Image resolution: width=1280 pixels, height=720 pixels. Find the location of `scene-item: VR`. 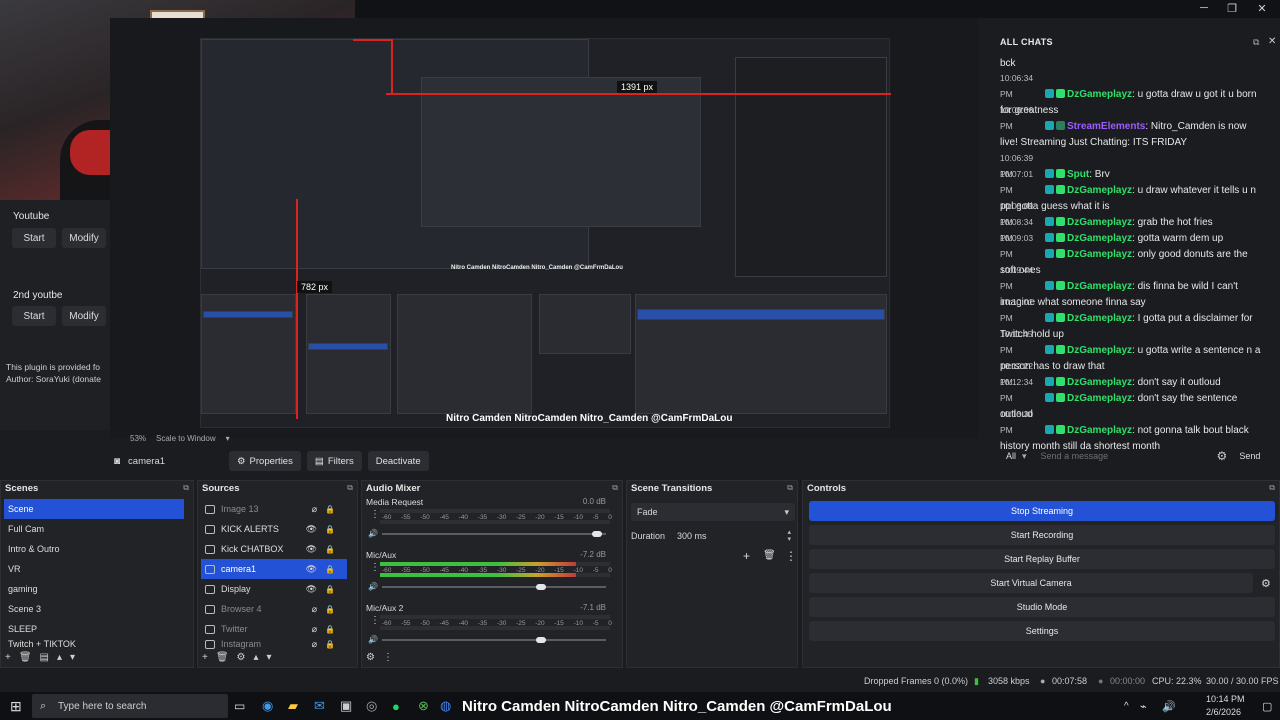

scene-item: VR is located at coordinates (94, 569).